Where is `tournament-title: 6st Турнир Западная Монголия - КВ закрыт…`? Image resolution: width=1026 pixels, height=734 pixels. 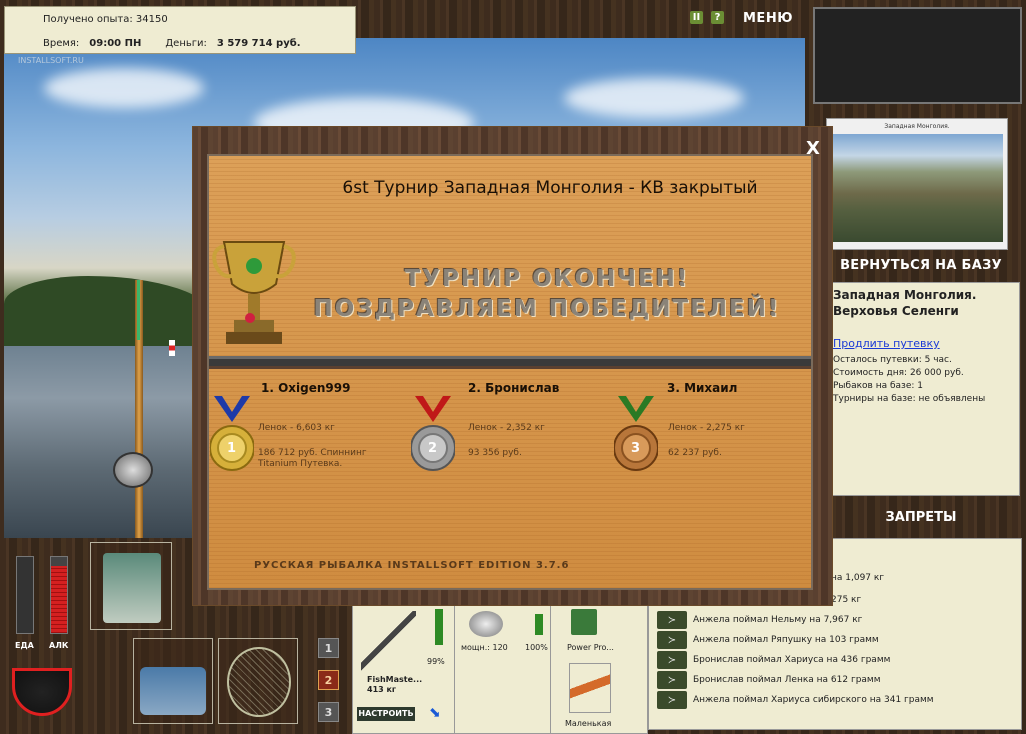 tournament-title: 6st Турнир Западная Монголия - КВ закрыт… is located at coordinates (550, 188).